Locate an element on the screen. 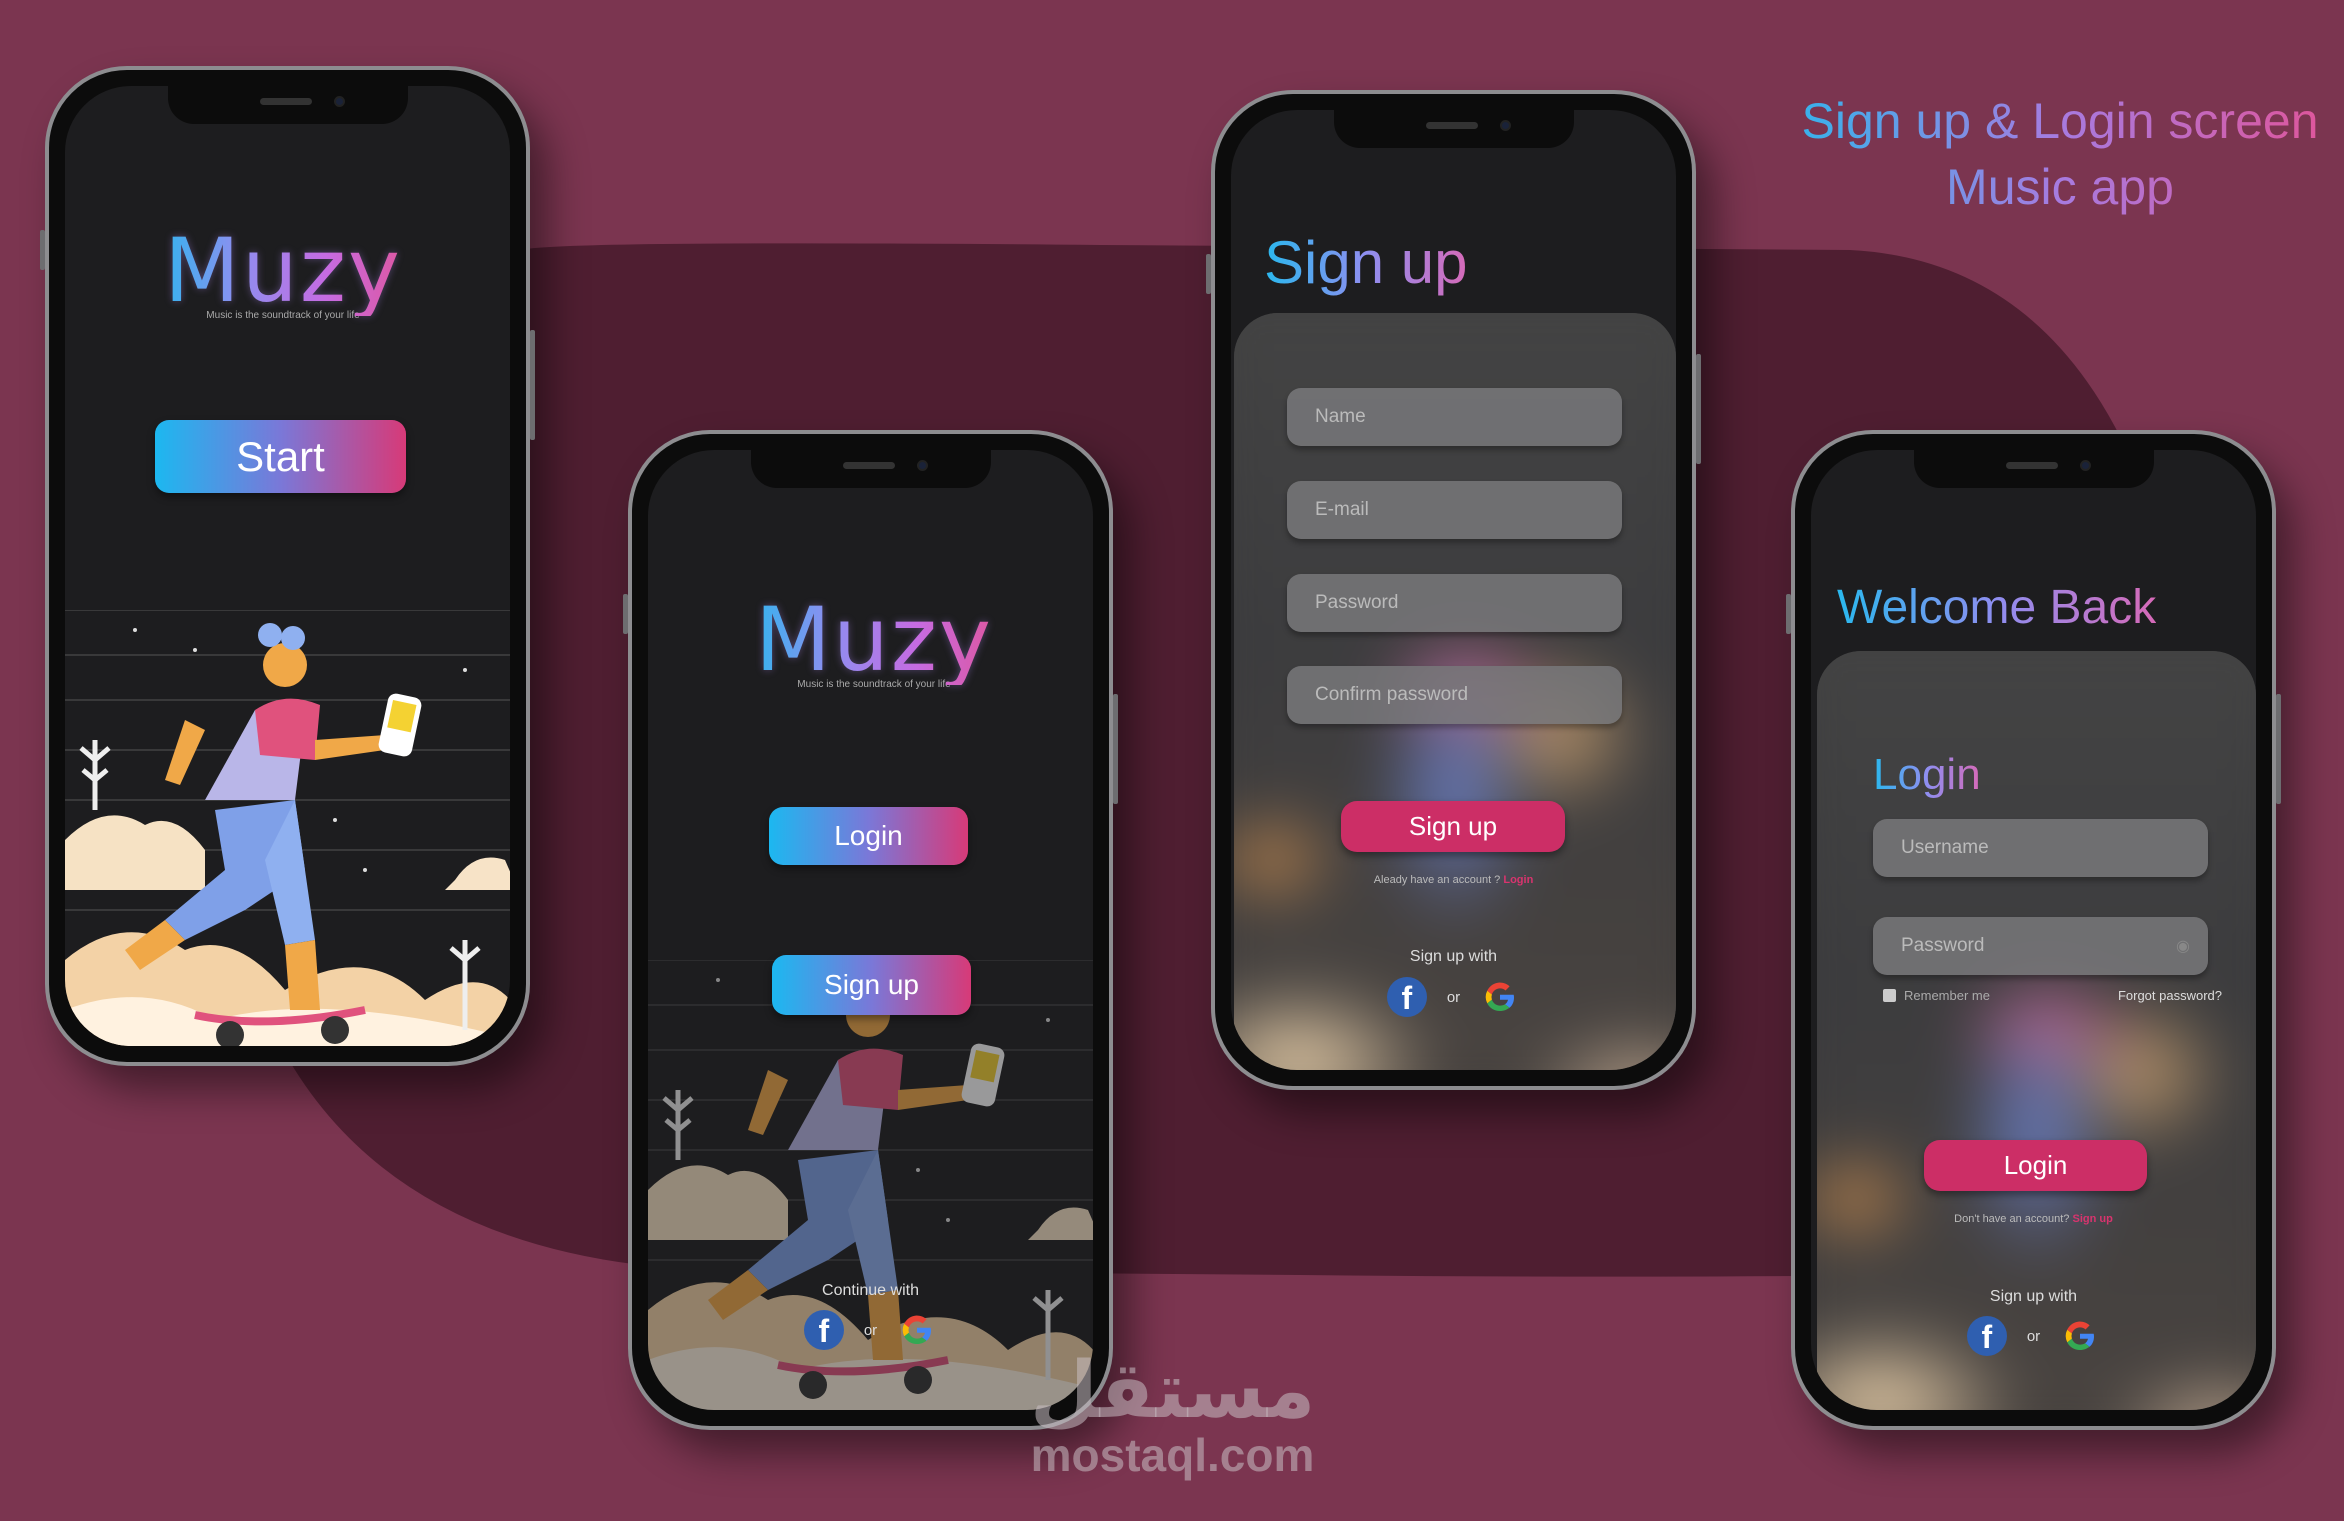 The image size is (2344, 1521). heading: Sign up & Login screen Music app is located at coordinates (2060, 154).